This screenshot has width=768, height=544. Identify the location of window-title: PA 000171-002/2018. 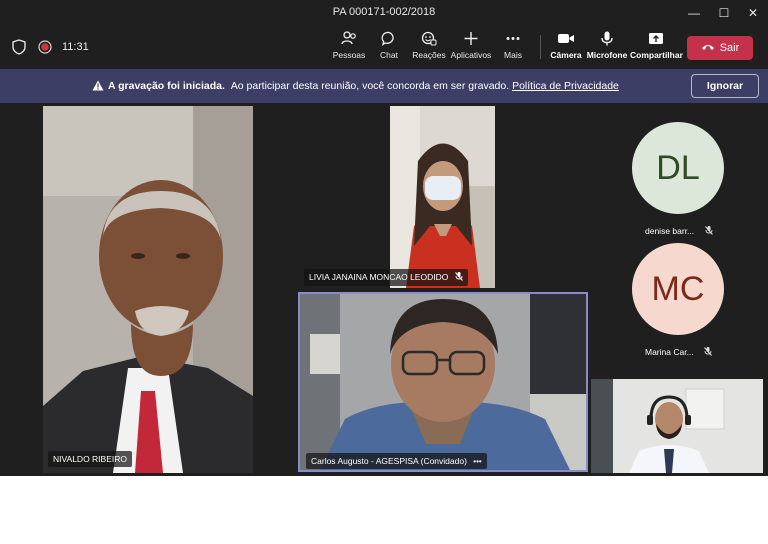
(384, 12).